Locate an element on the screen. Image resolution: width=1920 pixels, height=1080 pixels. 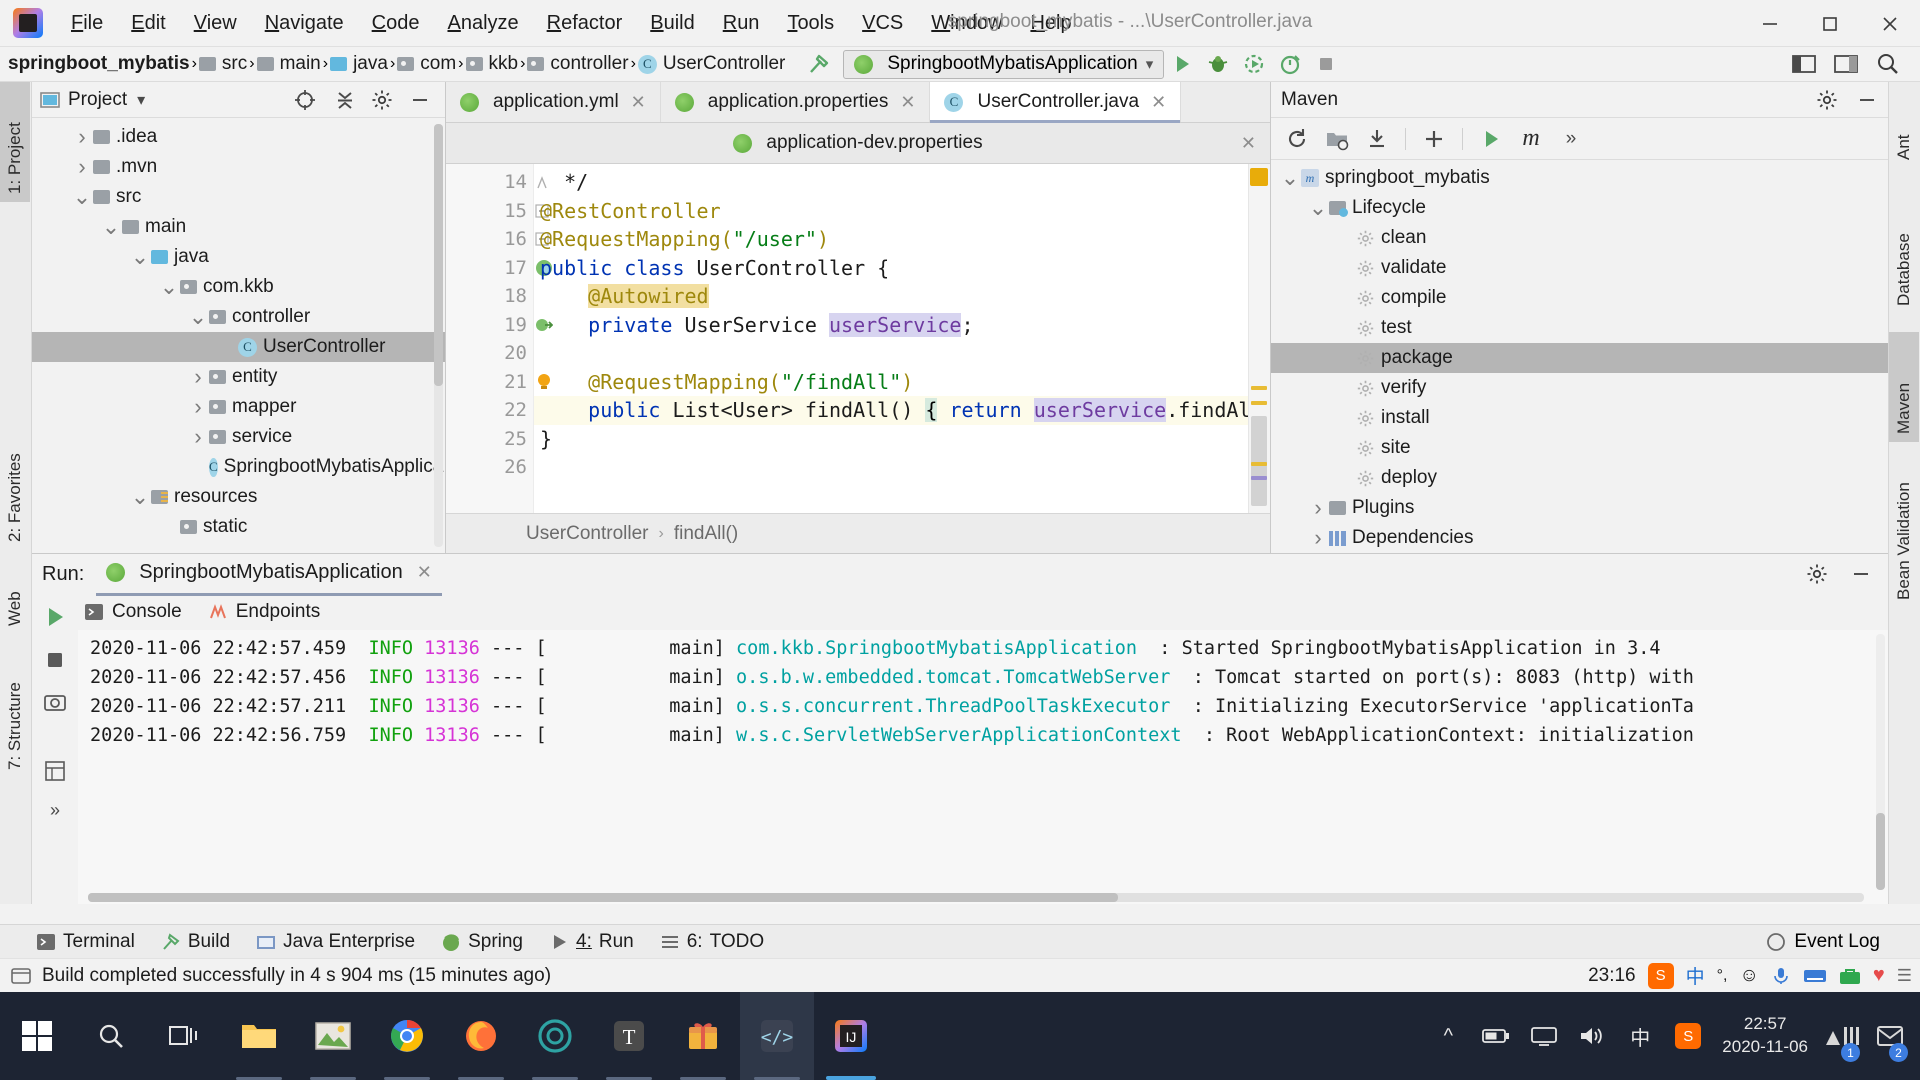
more-icon: ☰ is located at coordinates (1904, 976).